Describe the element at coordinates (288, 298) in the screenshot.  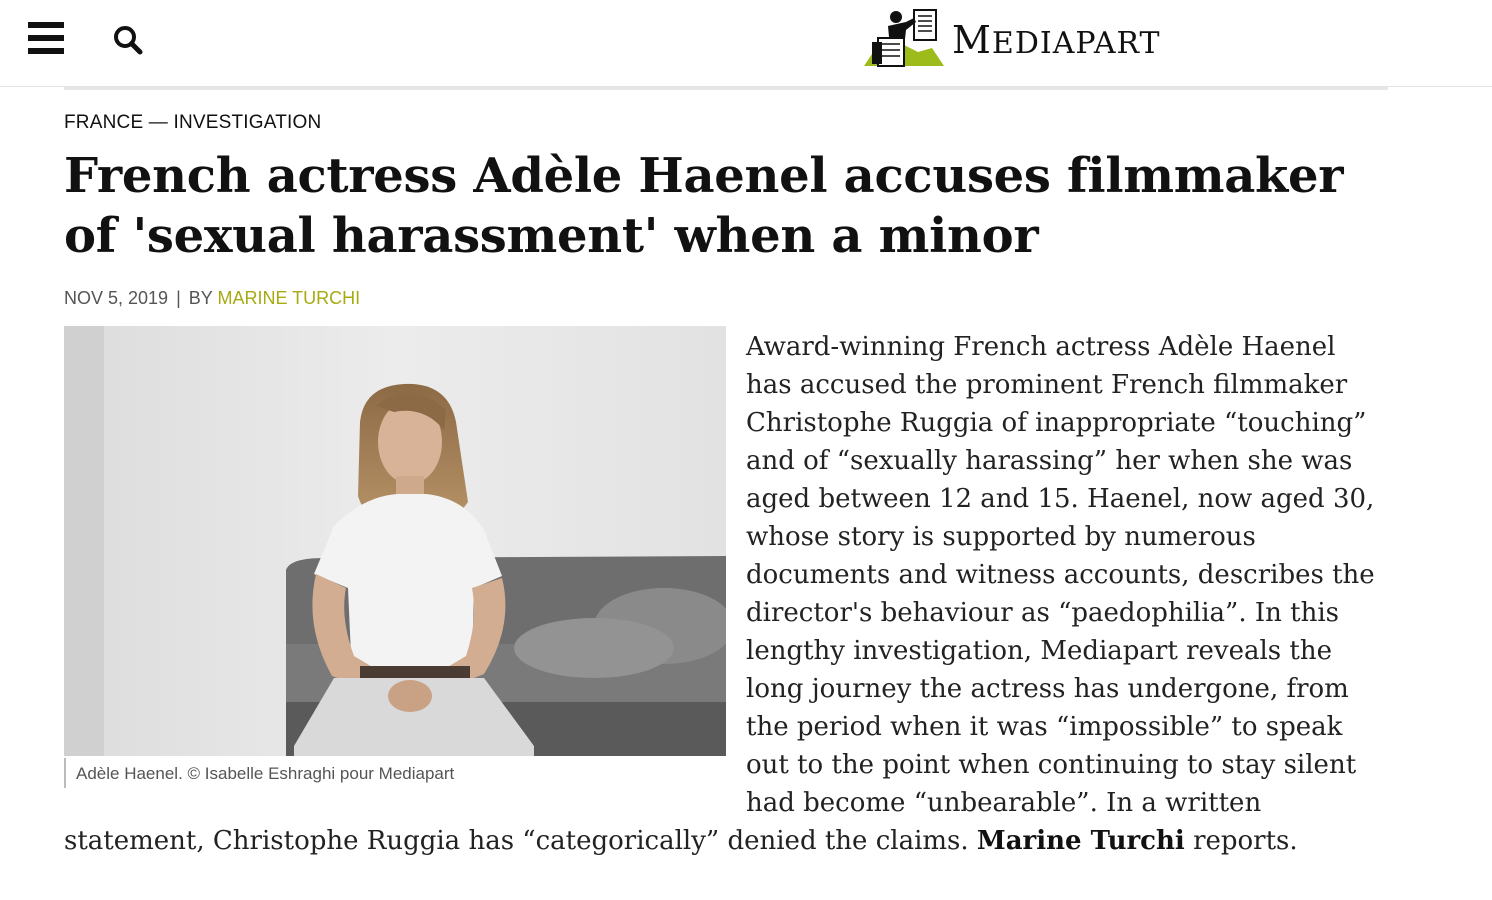
I see `author-link: MARINE TURCHI` at that location.